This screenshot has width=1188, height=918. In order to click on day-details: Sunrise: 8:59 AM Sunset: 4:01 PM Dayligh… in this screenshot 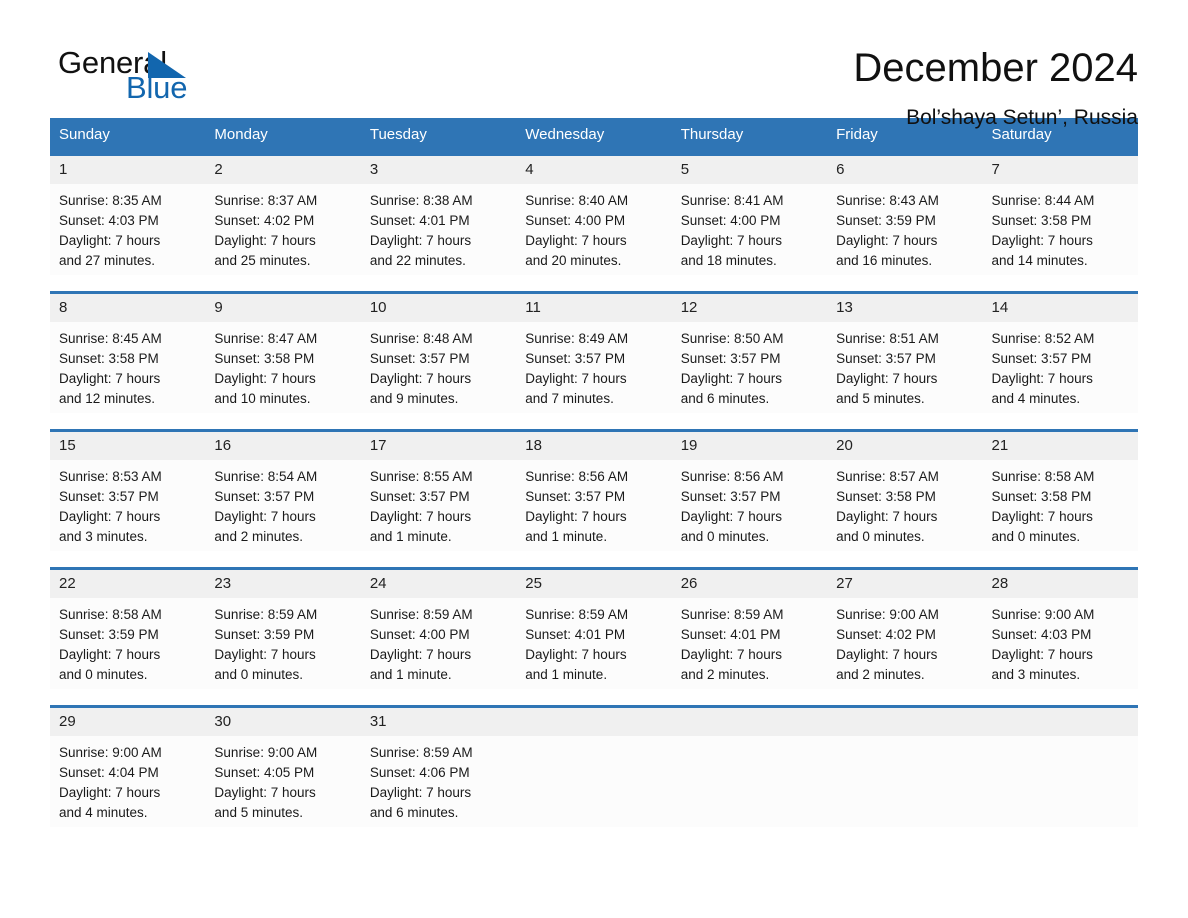, I will do `click(593, 641)`.